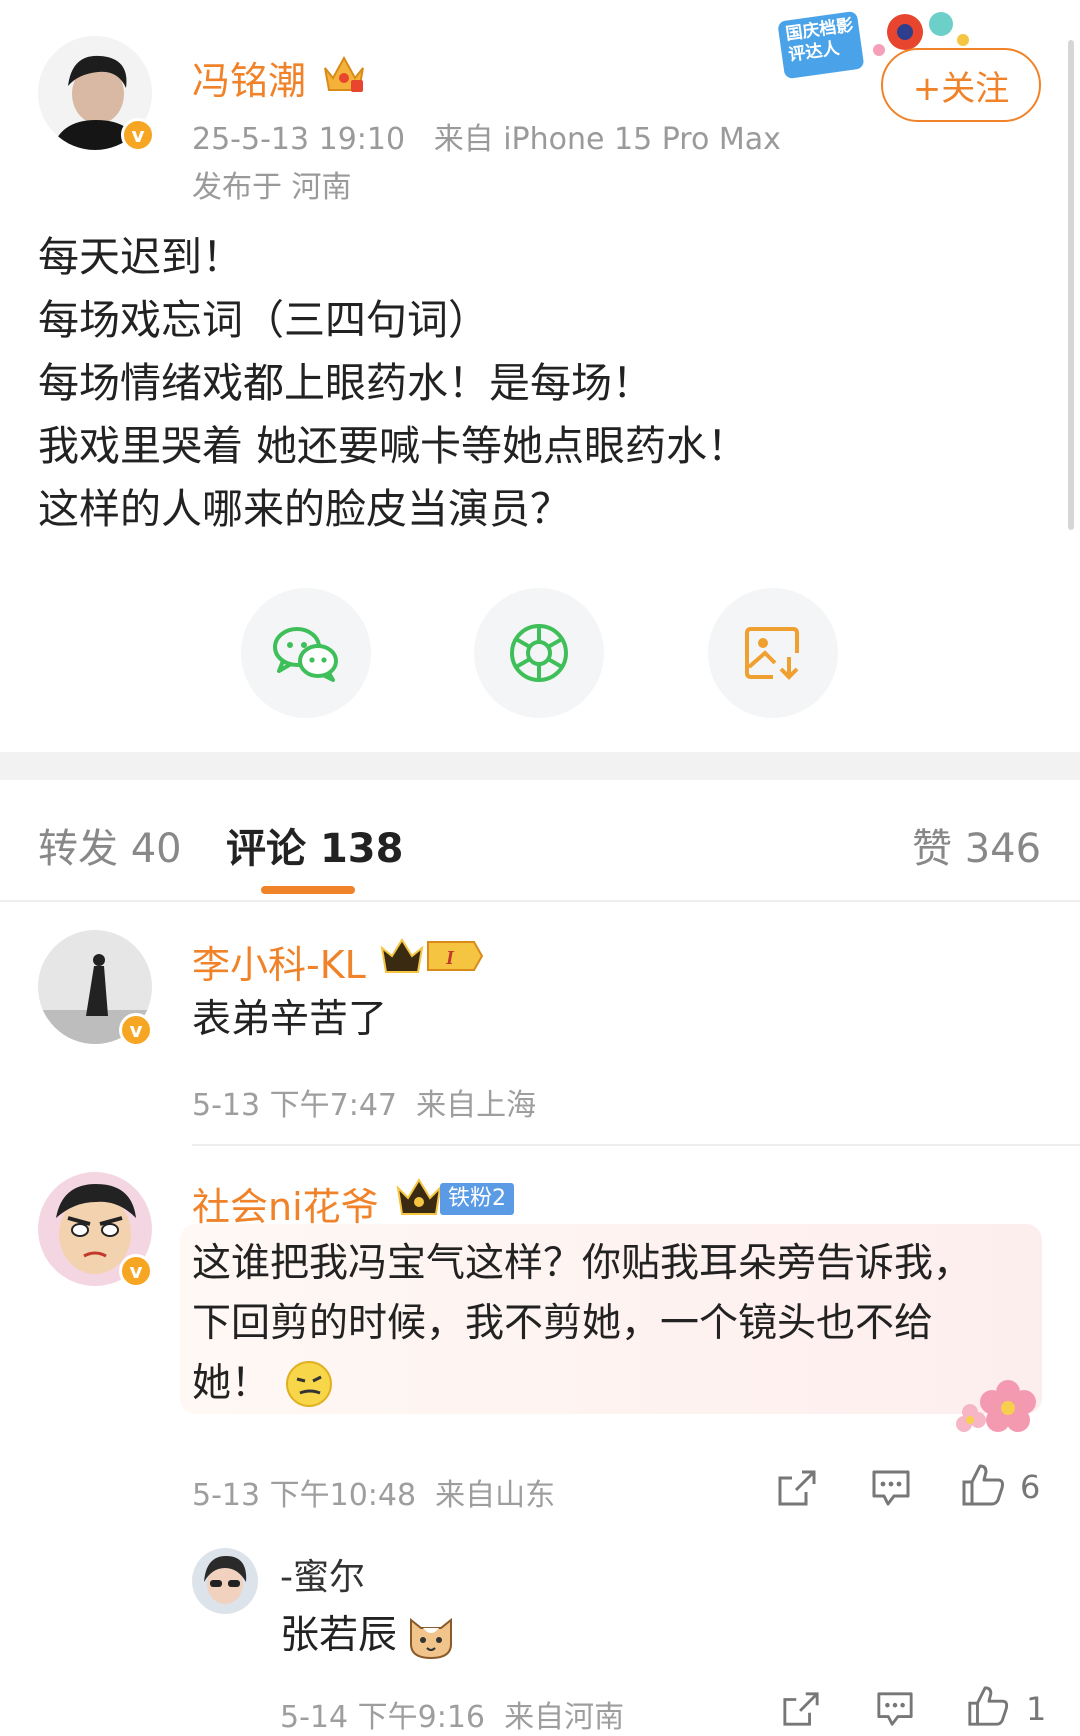 The image size is (1080, 1736). Describe the element at coordinates (374, 1495) in the screenshot. I see `comment-meta: 5-13 下午10:48 来自山东` at that location.